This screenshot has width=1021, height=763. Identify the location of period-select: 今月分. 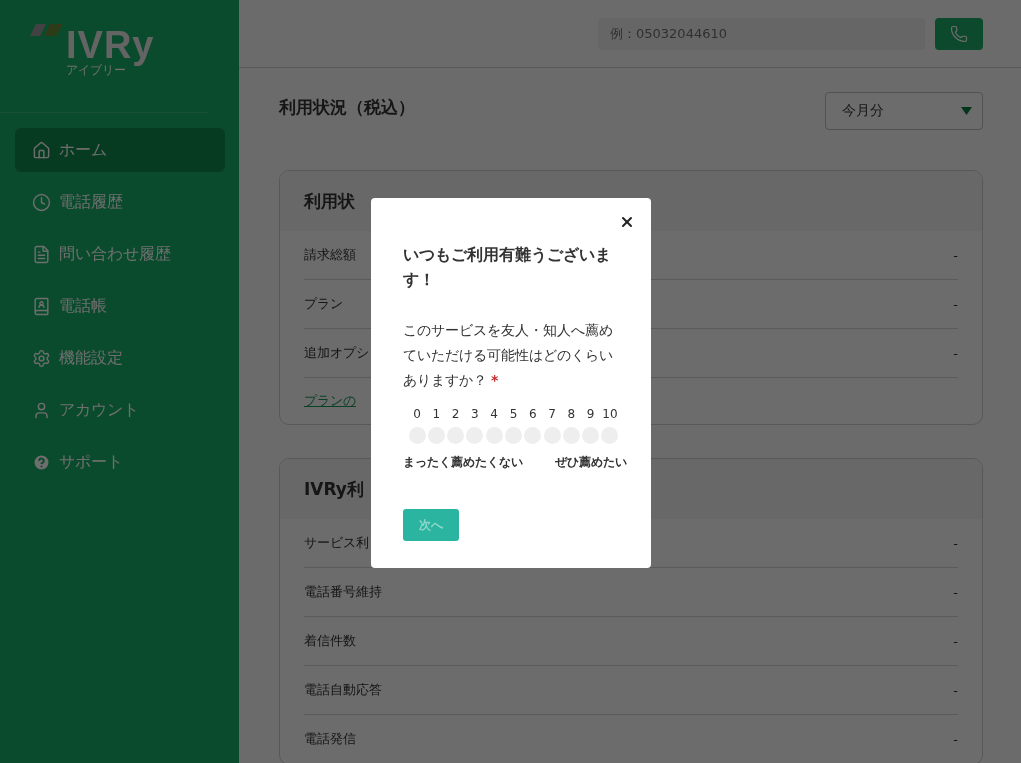
(904, 111).